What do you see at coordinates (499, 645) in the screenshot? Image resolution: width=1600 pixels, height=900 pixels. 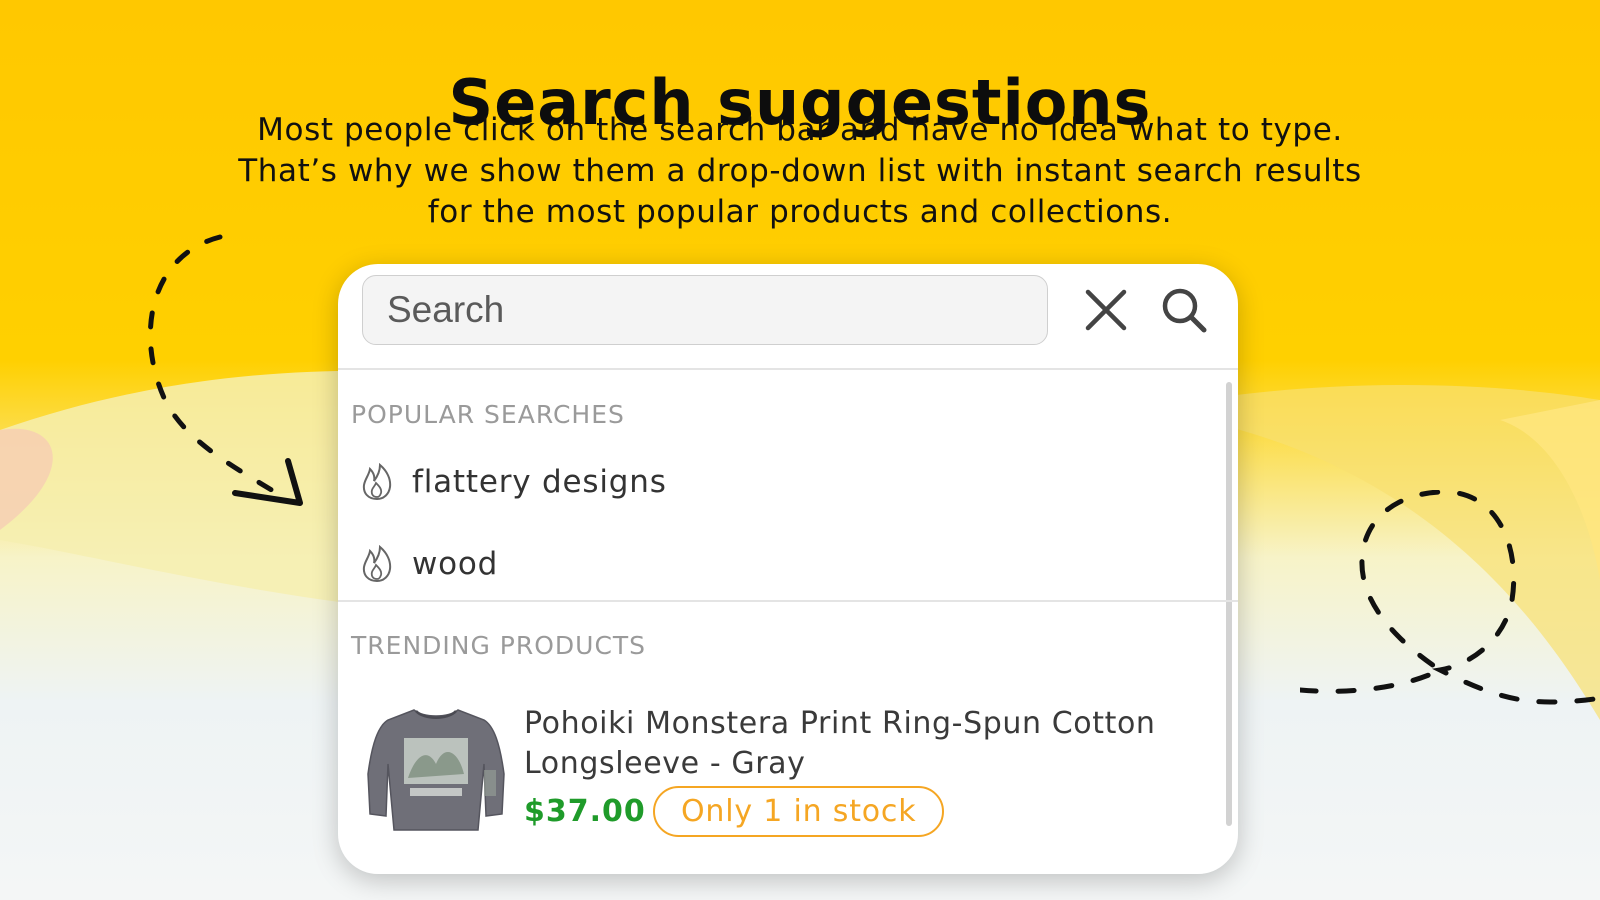 I see `trending-products-heading: TRENDING PRODUCTS` at bounding box center [499, 645].